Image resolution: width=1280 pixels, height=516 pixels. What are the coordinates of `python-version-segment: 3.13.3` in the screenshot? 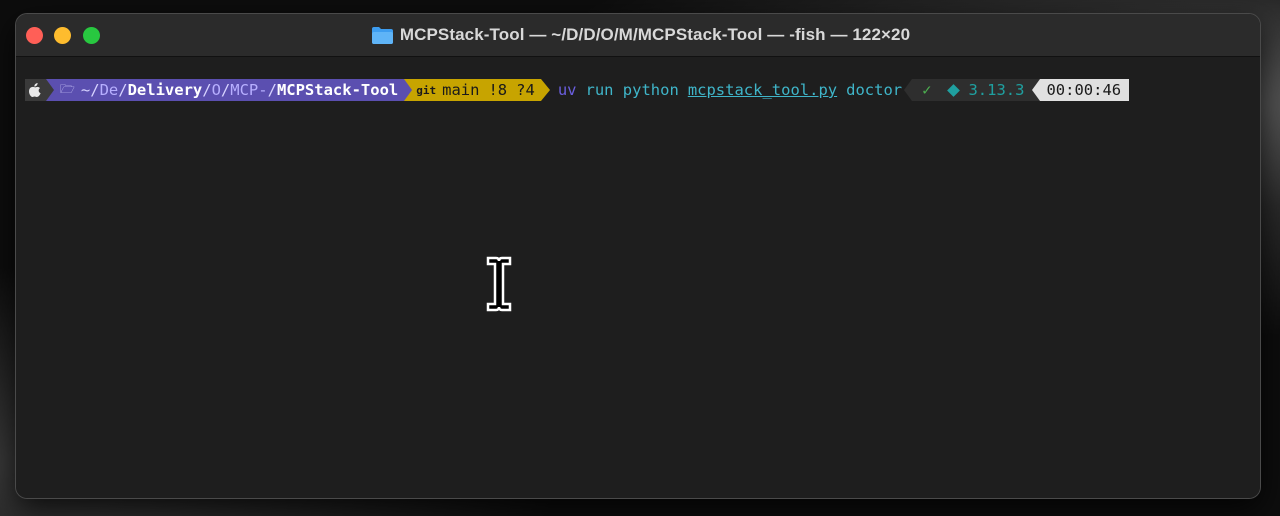 It's located at (987, 90).